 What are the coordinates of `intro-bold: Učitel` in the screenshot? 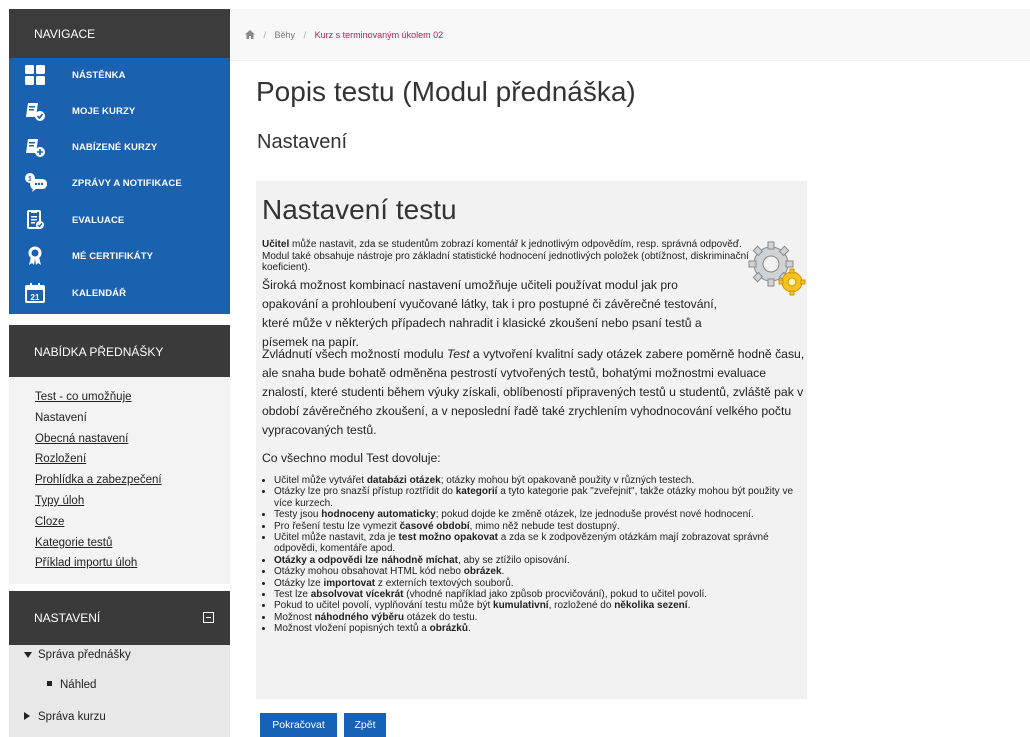 It's located at (276, 244).